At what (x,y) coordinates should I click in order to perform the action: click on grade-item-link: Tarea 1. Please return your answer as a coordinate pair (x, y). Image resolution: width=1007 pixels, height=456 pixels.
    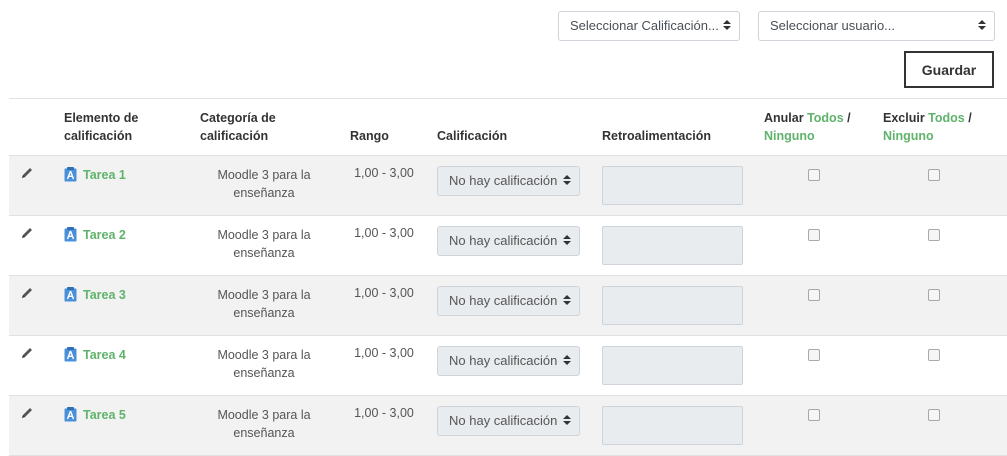
    Looking at the image, I should click on (95, 174).